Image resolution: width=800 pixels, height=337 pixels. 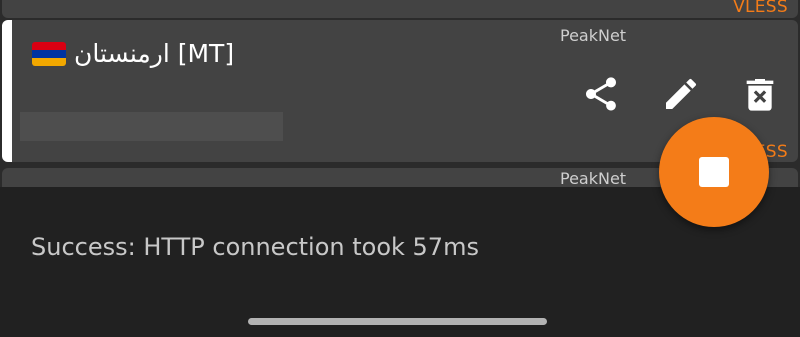 I want to click on delete-icon, so click(x=760, y=95).